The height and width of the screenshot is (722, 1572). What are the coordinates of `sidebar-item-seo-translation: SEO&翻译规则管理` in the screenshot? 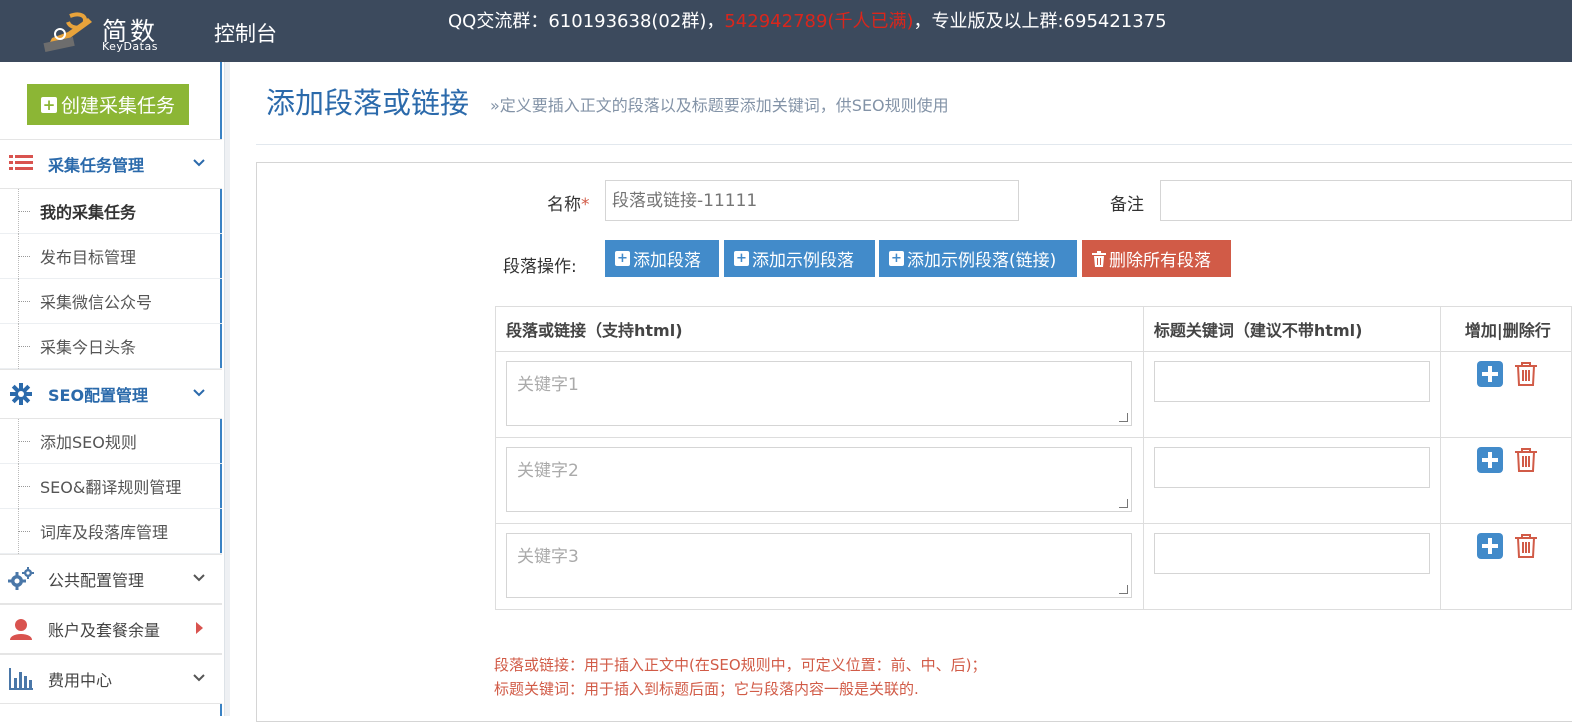 It's located at (111, 486).